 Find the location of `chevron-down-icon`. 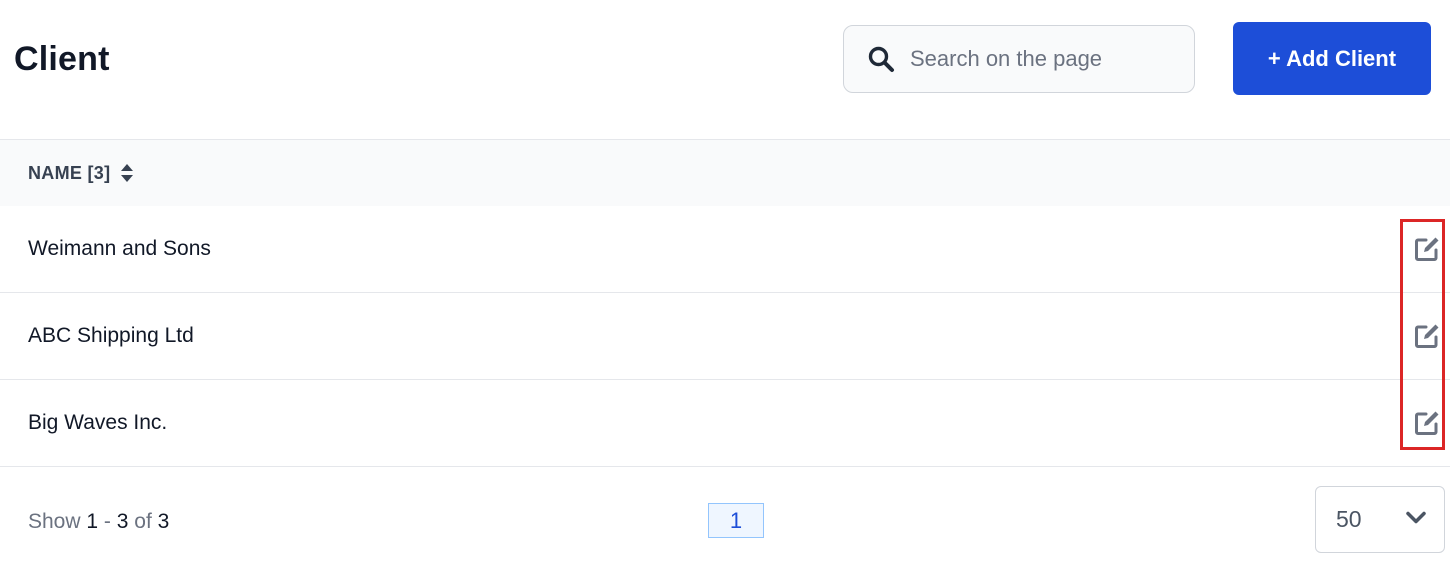

chevron-down-icon is located at coordinates (1416, 519).